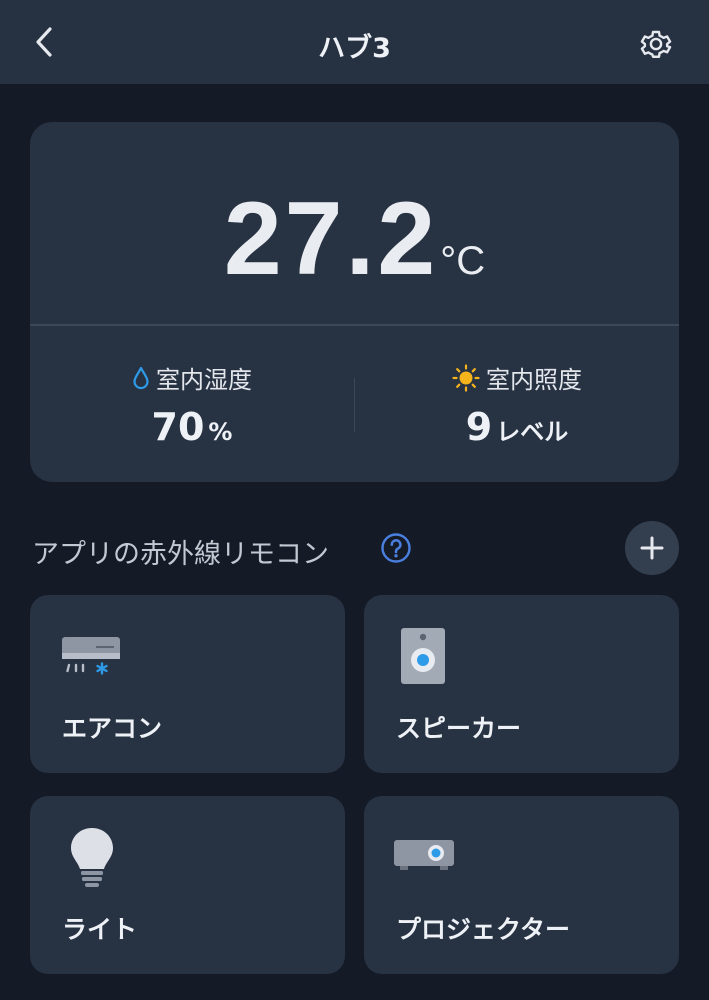 The image size is (709, 1000). Describe the element at coordinates (483, 929) in the screenshot. I see `remote-label: プロジェクター` at that location.